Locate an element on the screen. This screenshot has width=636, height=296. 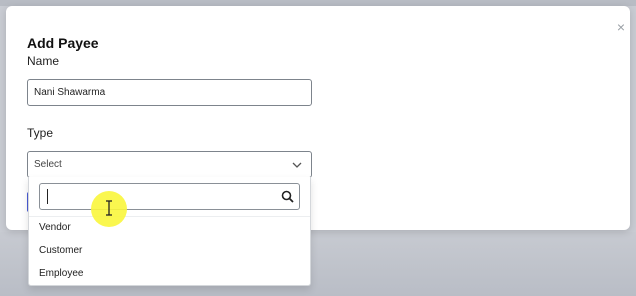
name-input is located at coordinates (169, 92).